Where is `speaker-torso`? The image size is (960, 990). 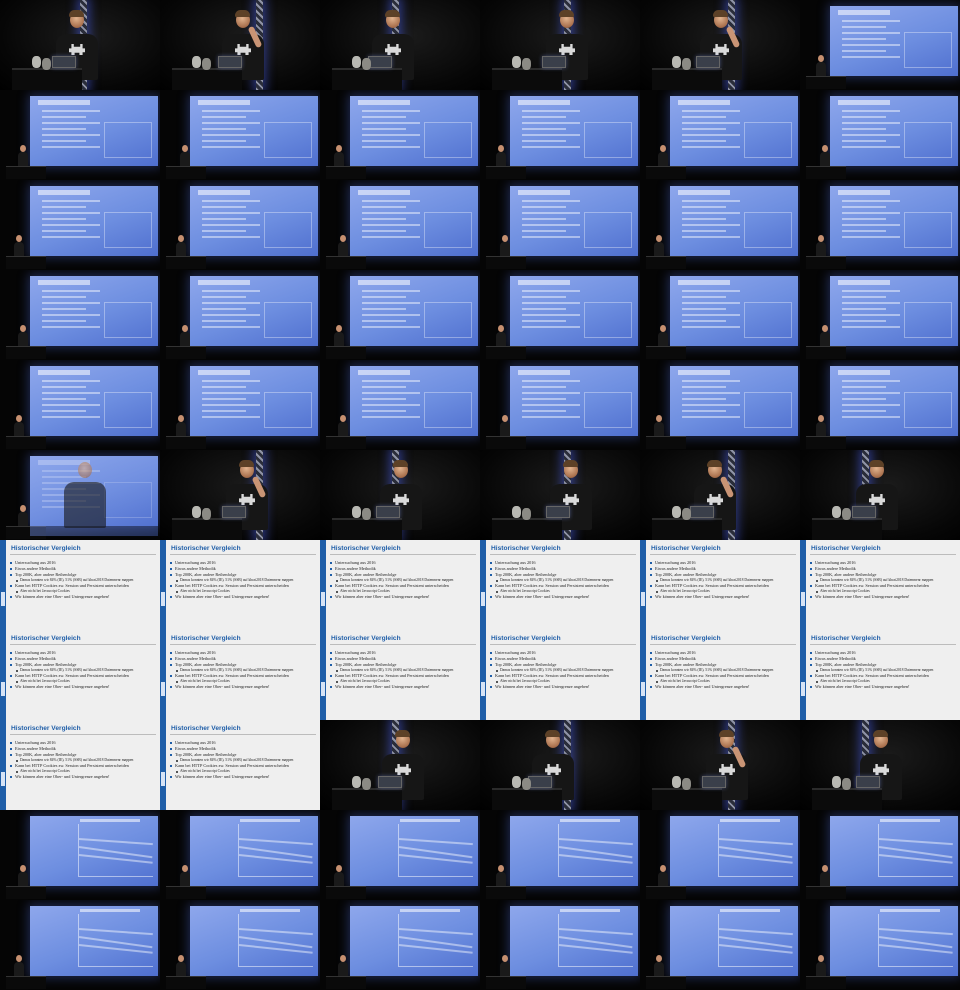 speaker-torso is located at coordinates (85, 505).